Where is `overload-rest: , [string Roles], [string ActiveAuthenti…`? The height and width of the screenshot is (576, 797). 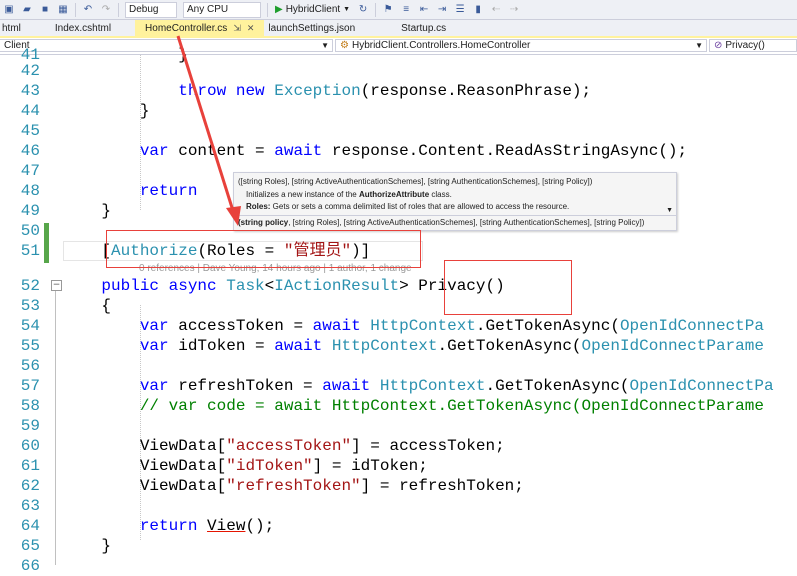 overload-rest: , [string Roles], [string ActiveAuthenti… is located at coordinates (466, 222).